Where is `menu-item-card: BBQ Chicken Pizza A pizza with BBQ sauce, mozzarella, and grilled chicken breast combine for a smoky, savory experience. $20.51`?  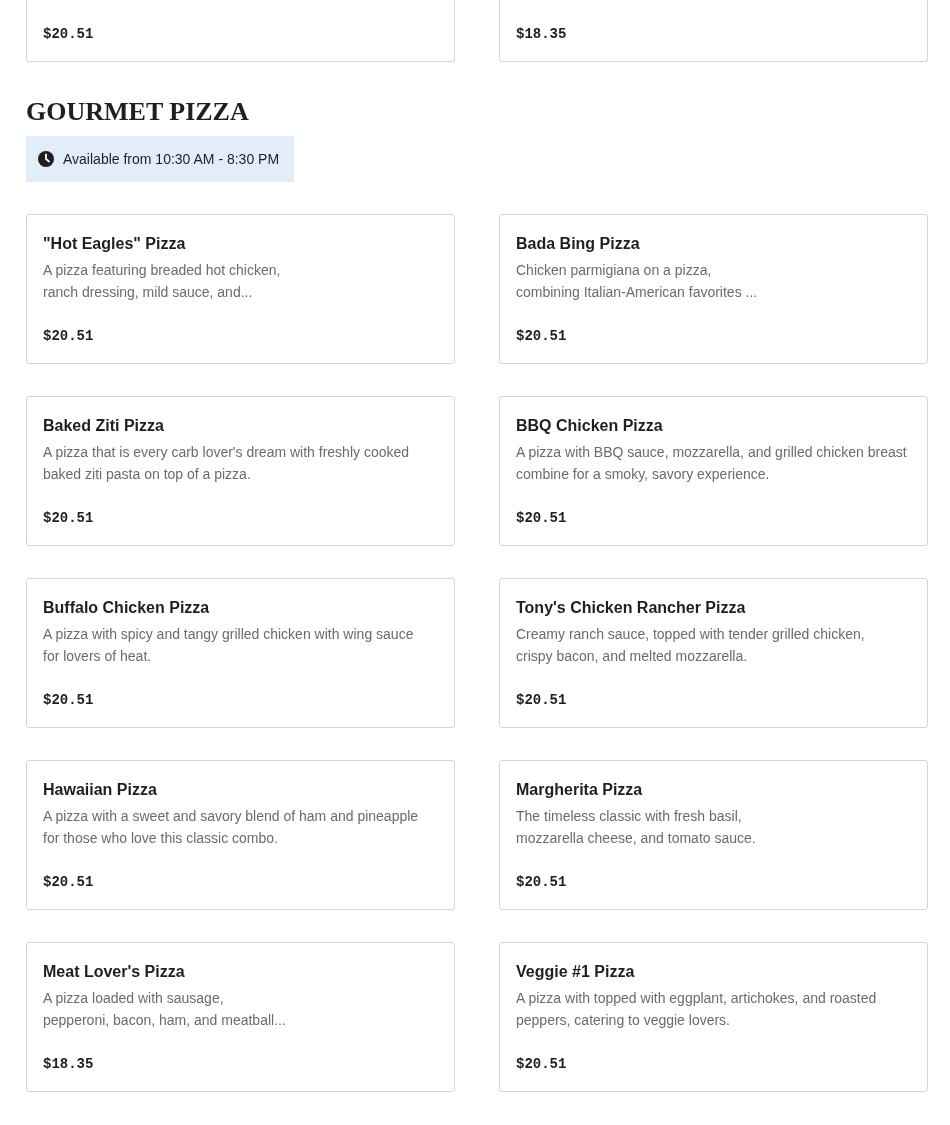
menu-item-card: BBQ Chicken Pizza A pizza with BBQ sauce, mozzarella, and grilled chicken breast combine for a smoky, savory experience. $20.51 is located at coordinates (713, 471).